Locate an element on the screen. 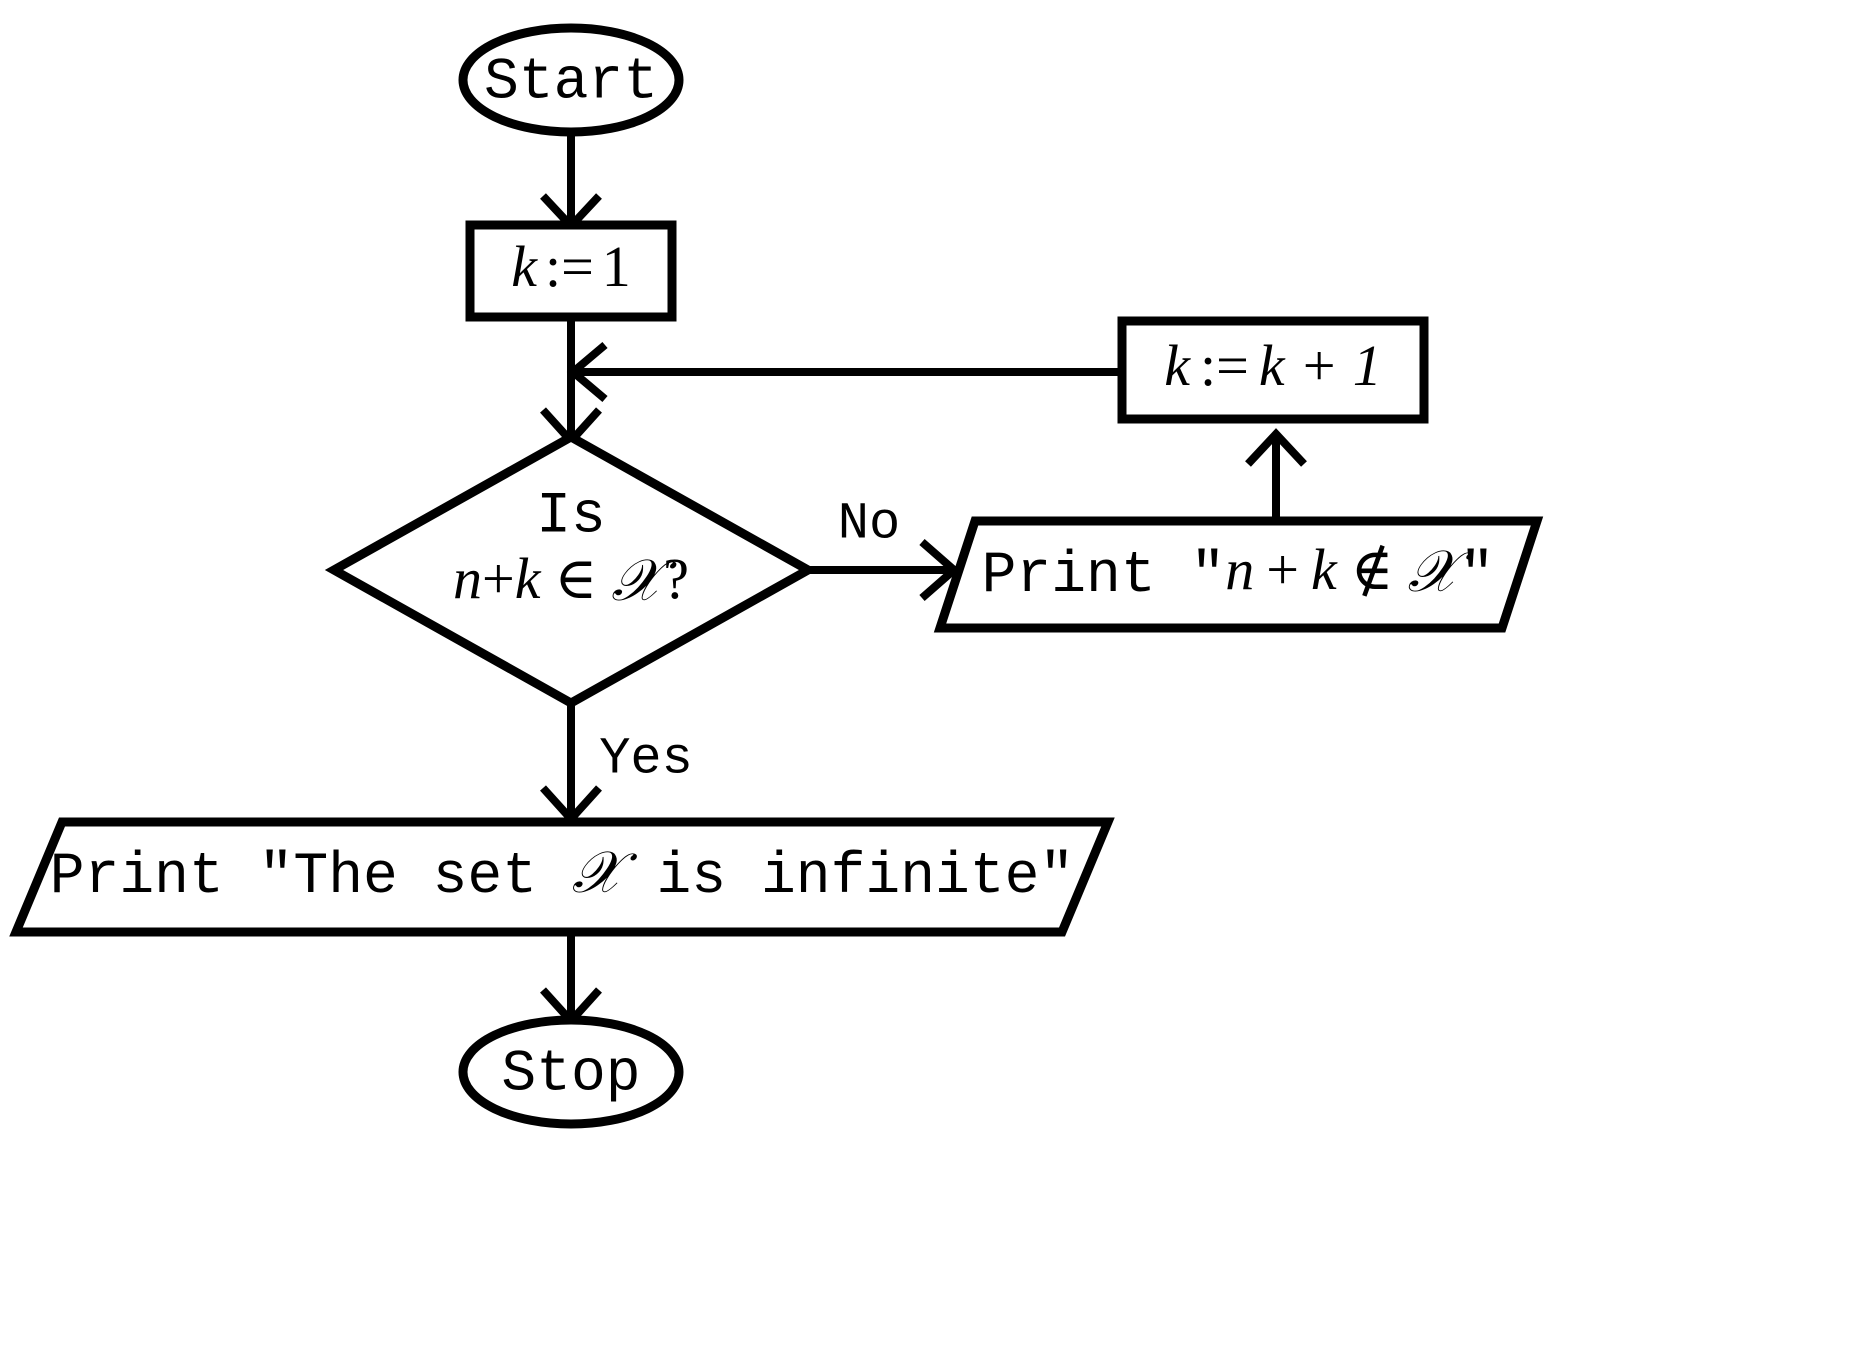 This screenshot has height=1361, width=1850. node-decision-label-line1: Is is located at coordinates (571, 516).